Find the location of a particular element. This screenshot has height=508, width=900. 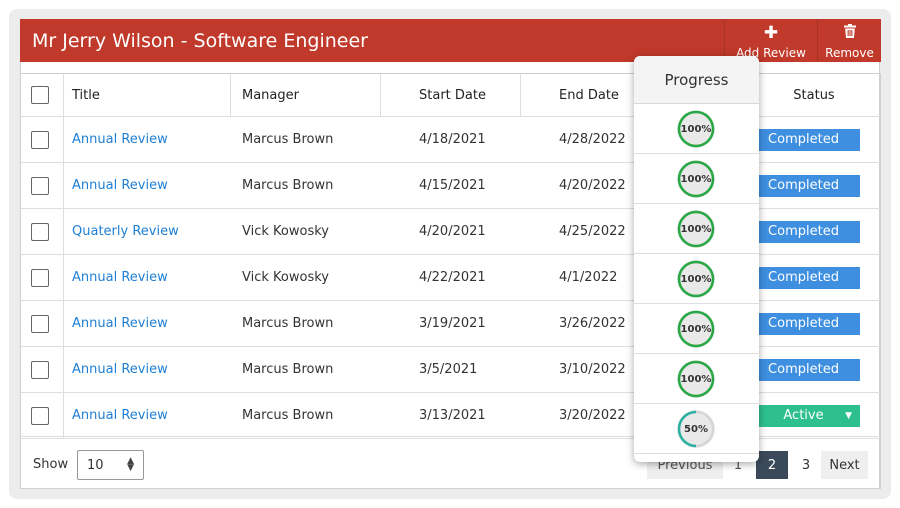

start-date: 4/18/2021 is located at coordinates (452, 139).